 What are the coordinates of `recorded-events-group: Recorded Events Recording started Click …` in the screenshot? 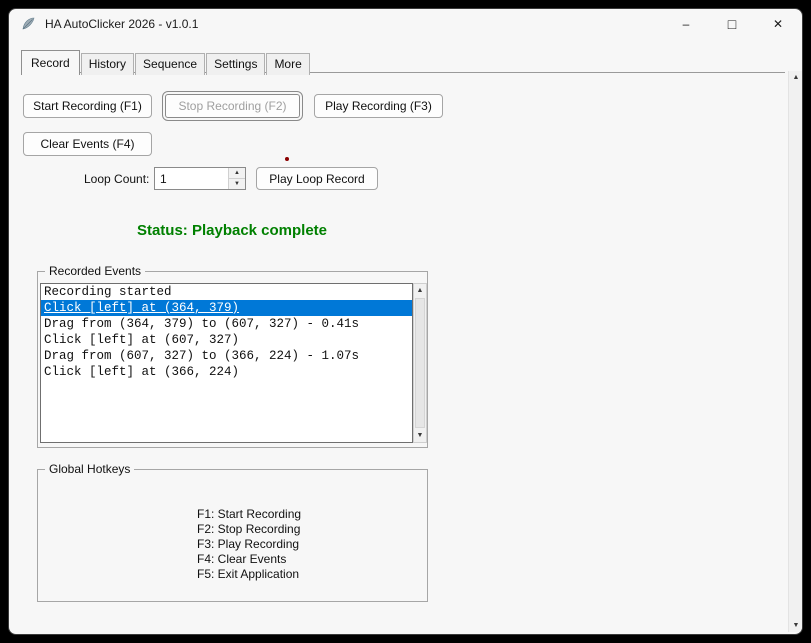 It's located at (232, 356).